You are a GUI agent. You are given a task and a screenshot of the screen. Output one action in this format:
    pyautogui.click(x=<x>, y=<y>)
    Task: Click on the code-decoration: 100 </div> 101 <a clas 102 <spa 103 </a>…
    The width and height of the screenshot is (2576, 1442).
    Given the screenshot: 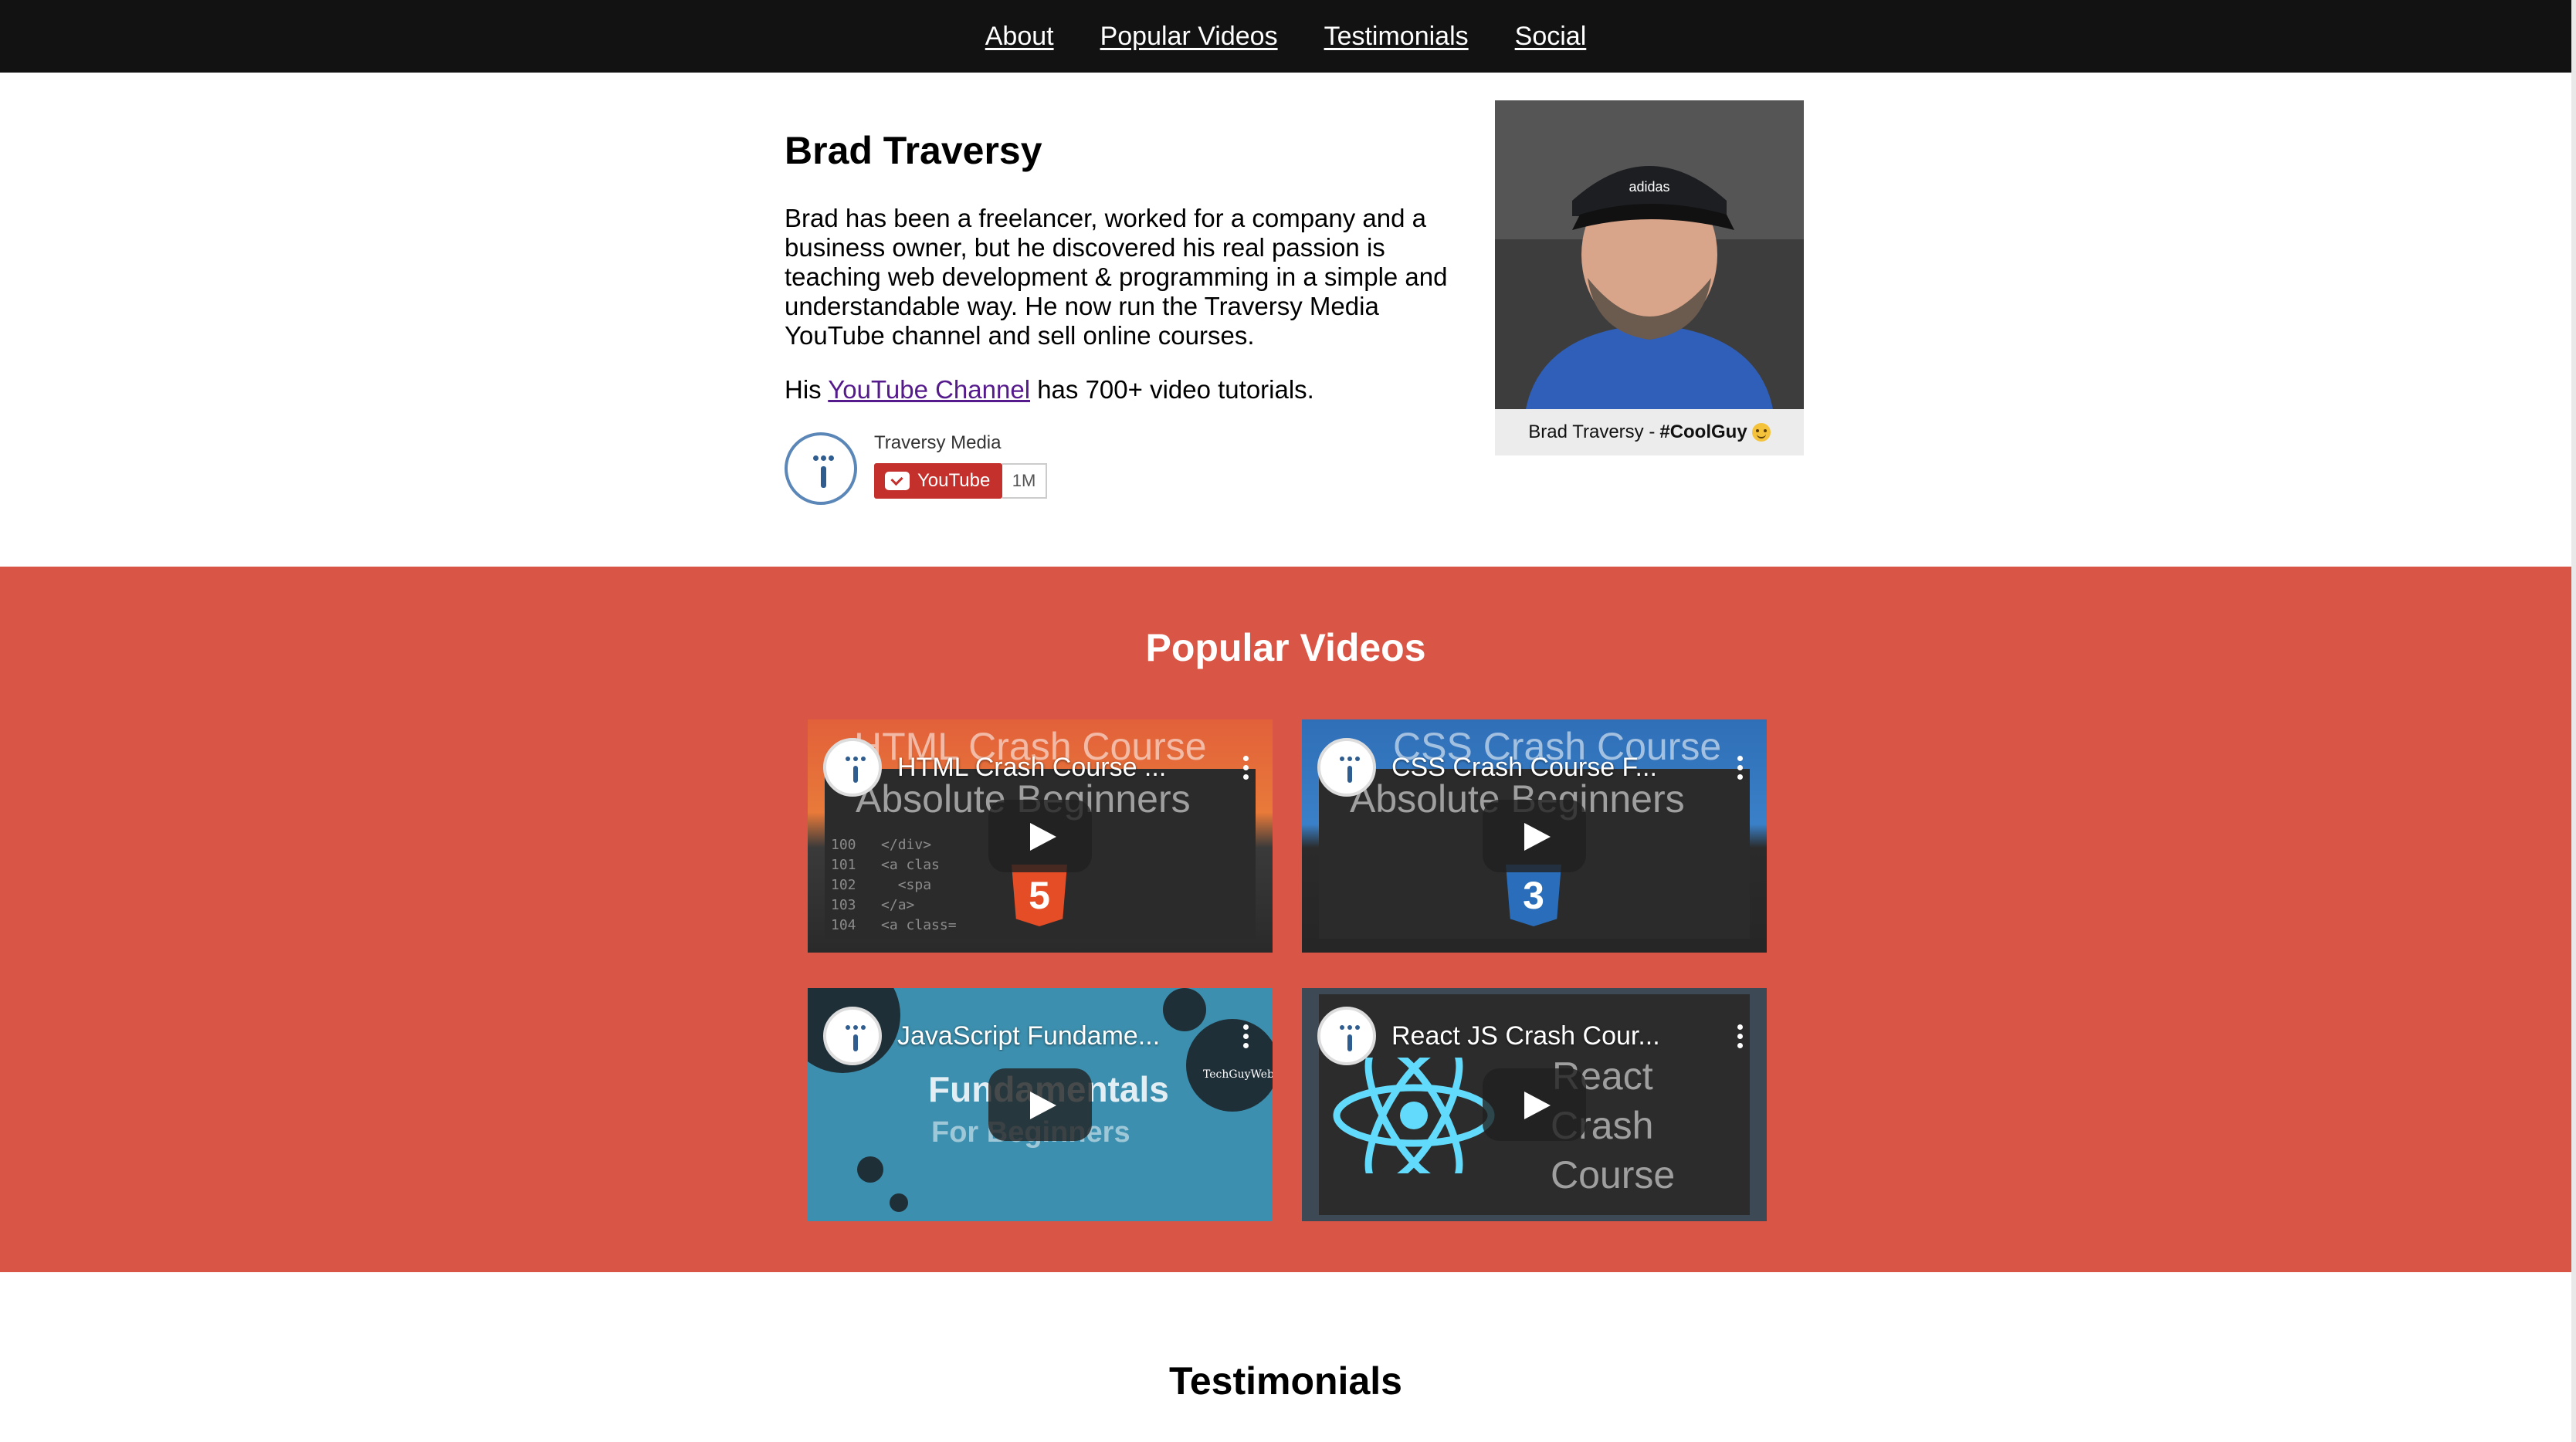 What is the action you would take?
    pyautogui.click(x=894, y=885)
    